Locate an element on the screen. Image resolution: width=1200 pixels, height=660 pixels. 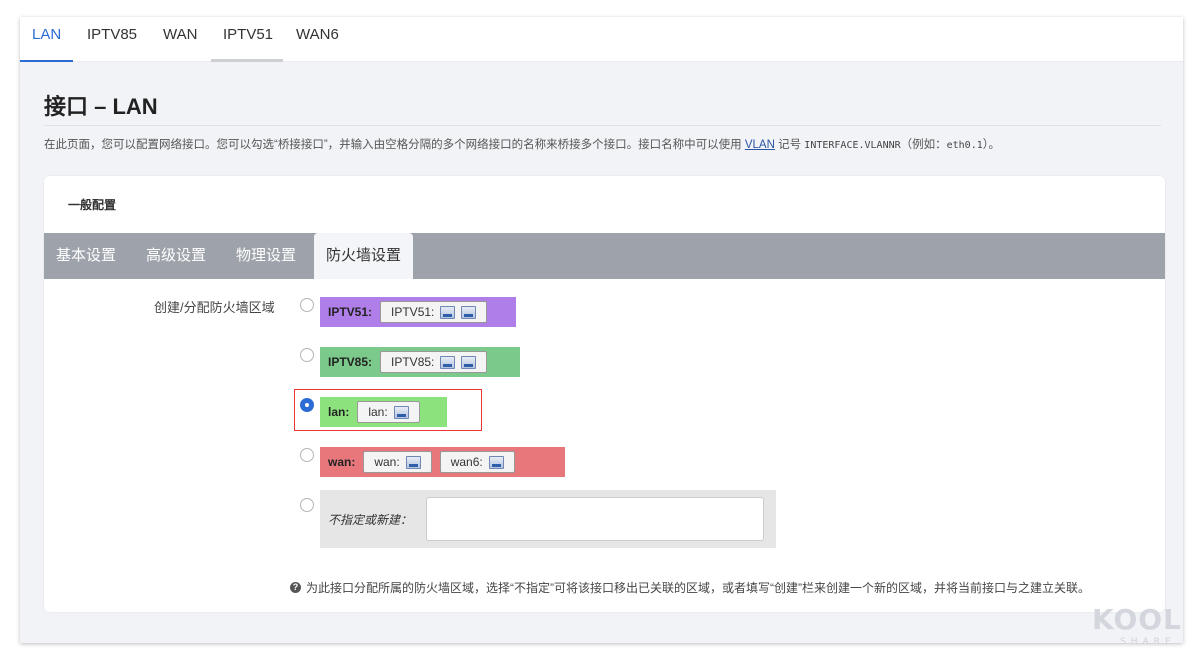
zone-label: IPTV51: is located at coordinates (350, 312).